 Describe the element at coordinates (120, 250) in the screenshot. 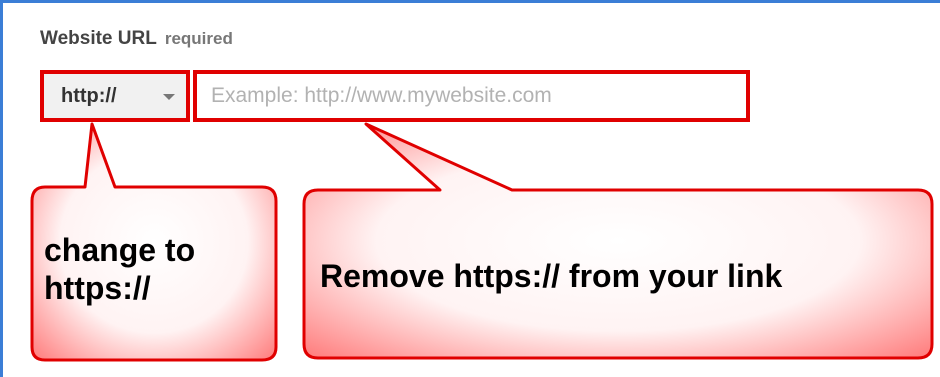

I see `callout-left-line1: change to` at that location.